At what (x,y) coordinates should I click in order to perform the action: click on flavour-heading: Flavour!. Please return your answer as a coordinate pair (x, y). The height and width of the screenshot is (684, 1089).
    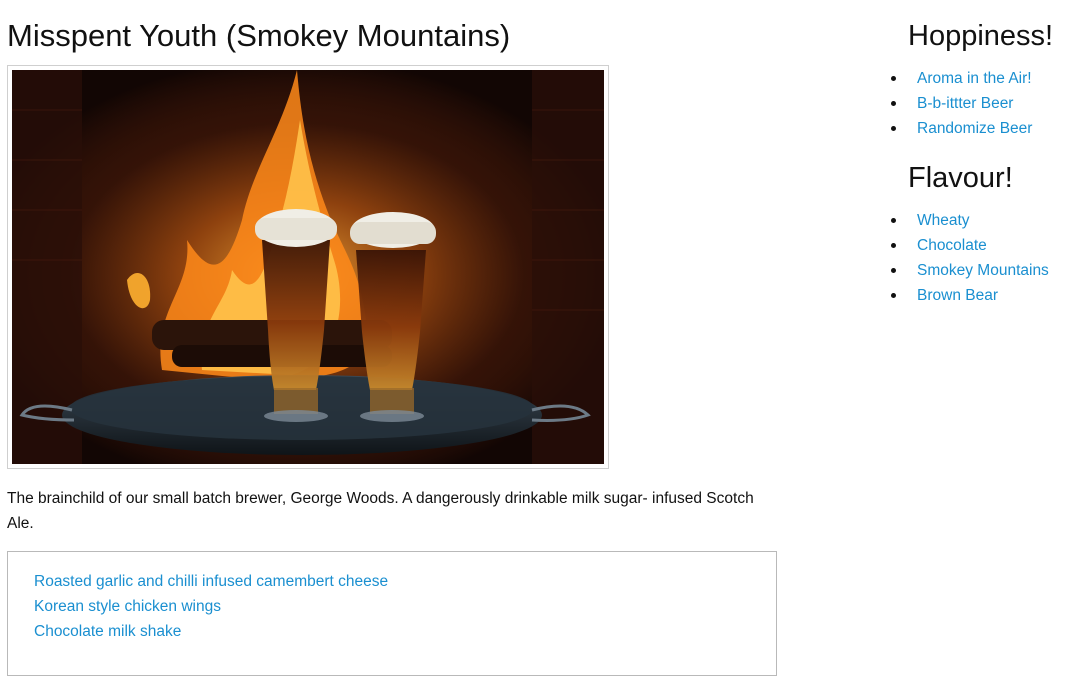
    Looking at the image, I should click on (960, 178).